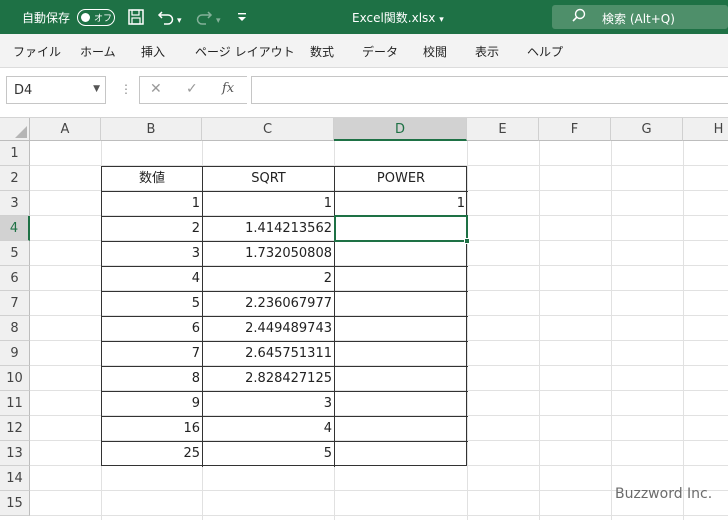 This screenshot has width=728, height=520. I want to click on cell-d3: 1, so click(401, 203).